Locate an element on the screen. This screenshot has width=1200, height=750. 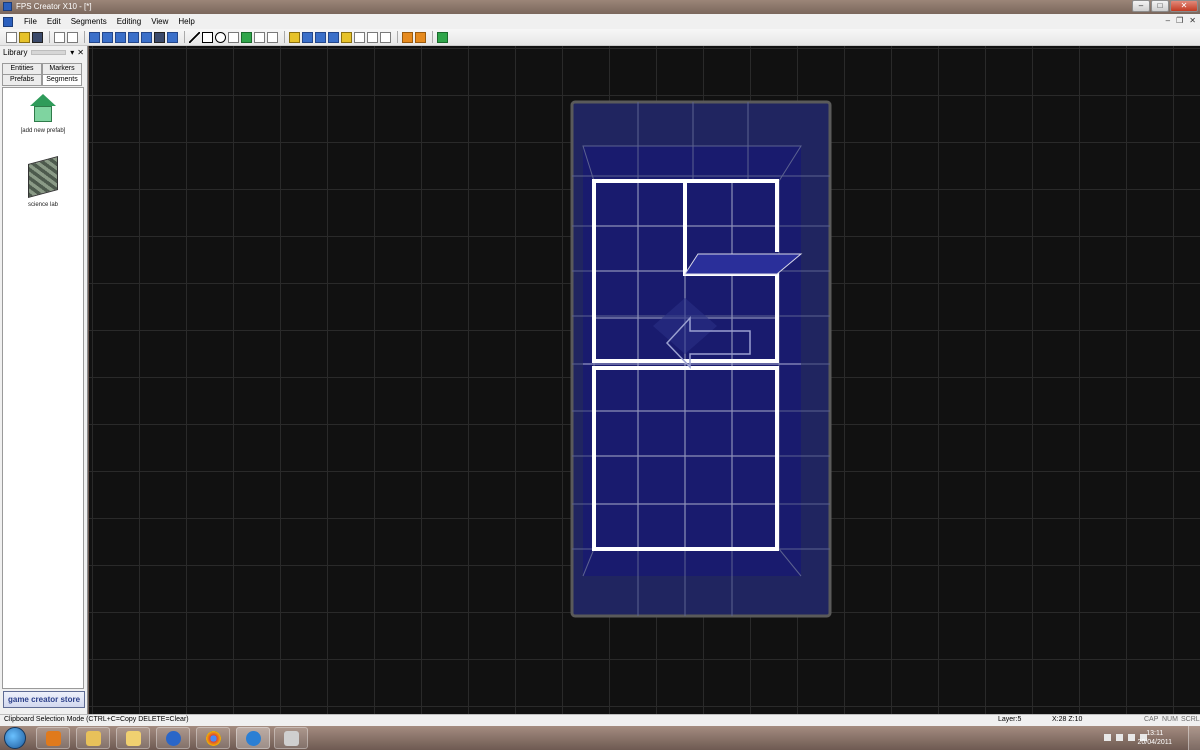
minimize-button: – is located at coordinates (1141, 6).